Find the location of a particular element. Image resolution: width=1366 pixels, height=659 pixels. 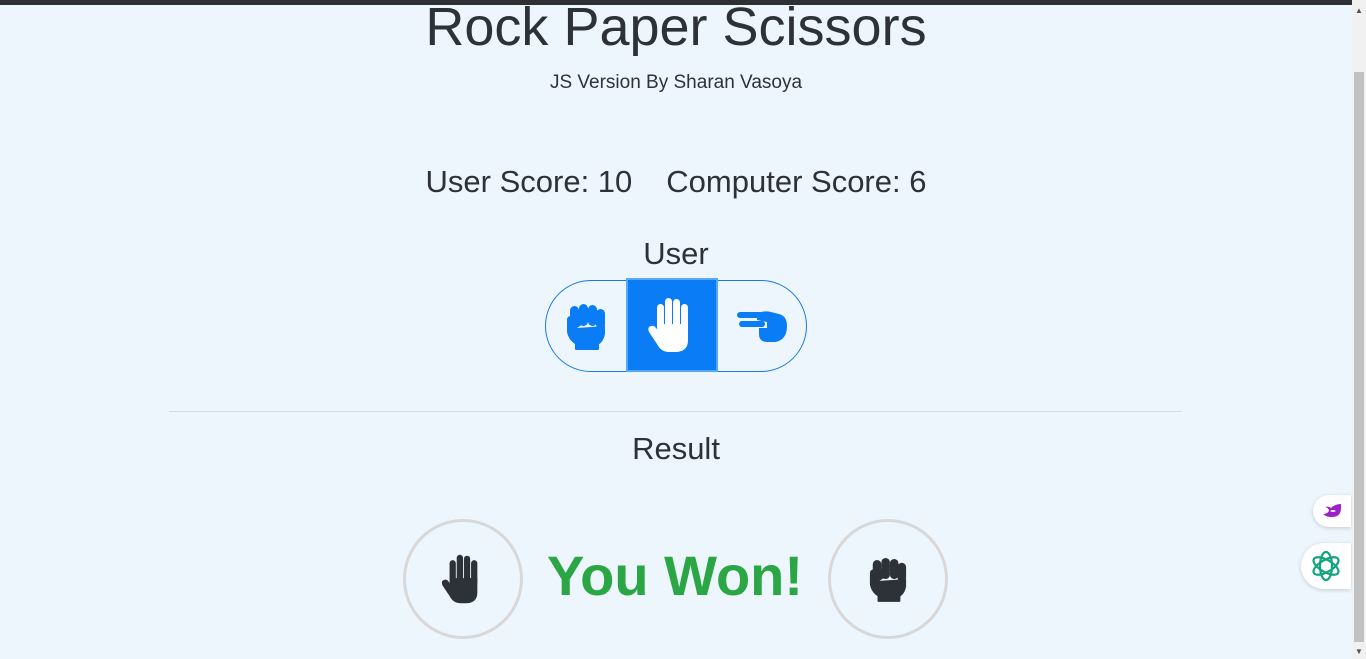

choice-button-group is located at coordinates (676, 325).